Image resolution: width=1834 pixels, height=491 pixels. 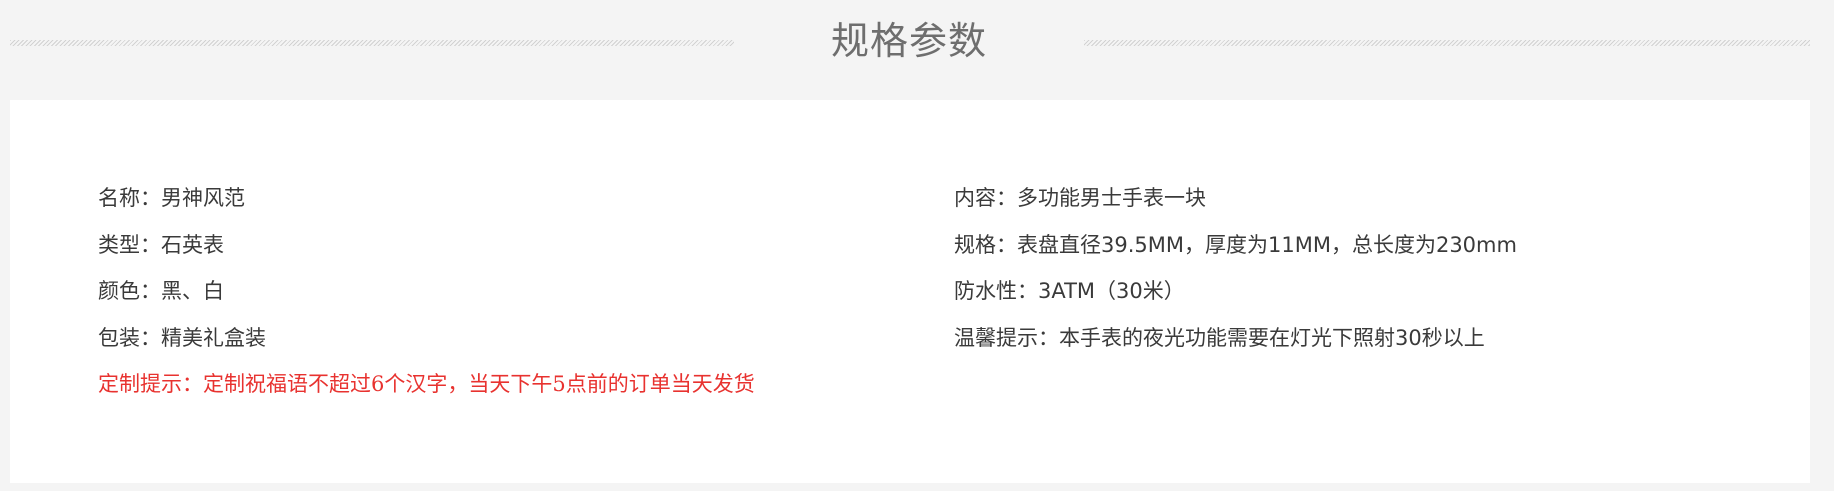 I want to click on spec-packaging: 包装：精美礼盒装, so click(x=182, y=337).